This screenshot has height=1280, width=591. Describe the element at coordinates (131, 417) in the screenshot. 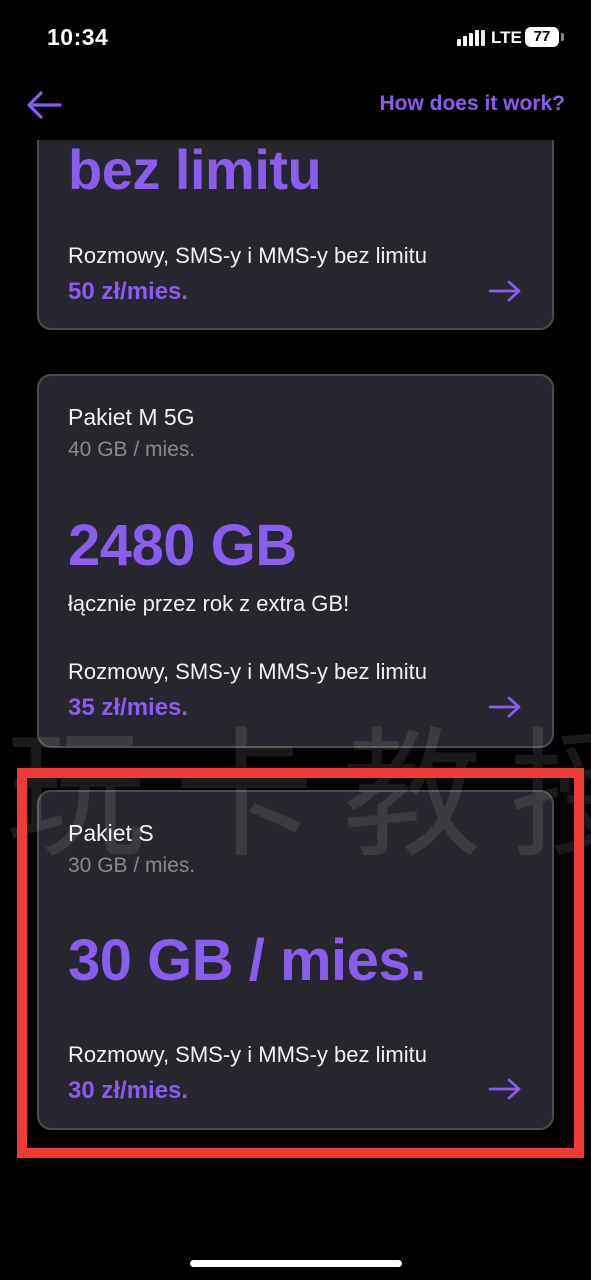

I see `plan-name: Pakiet M 5G` at that location.